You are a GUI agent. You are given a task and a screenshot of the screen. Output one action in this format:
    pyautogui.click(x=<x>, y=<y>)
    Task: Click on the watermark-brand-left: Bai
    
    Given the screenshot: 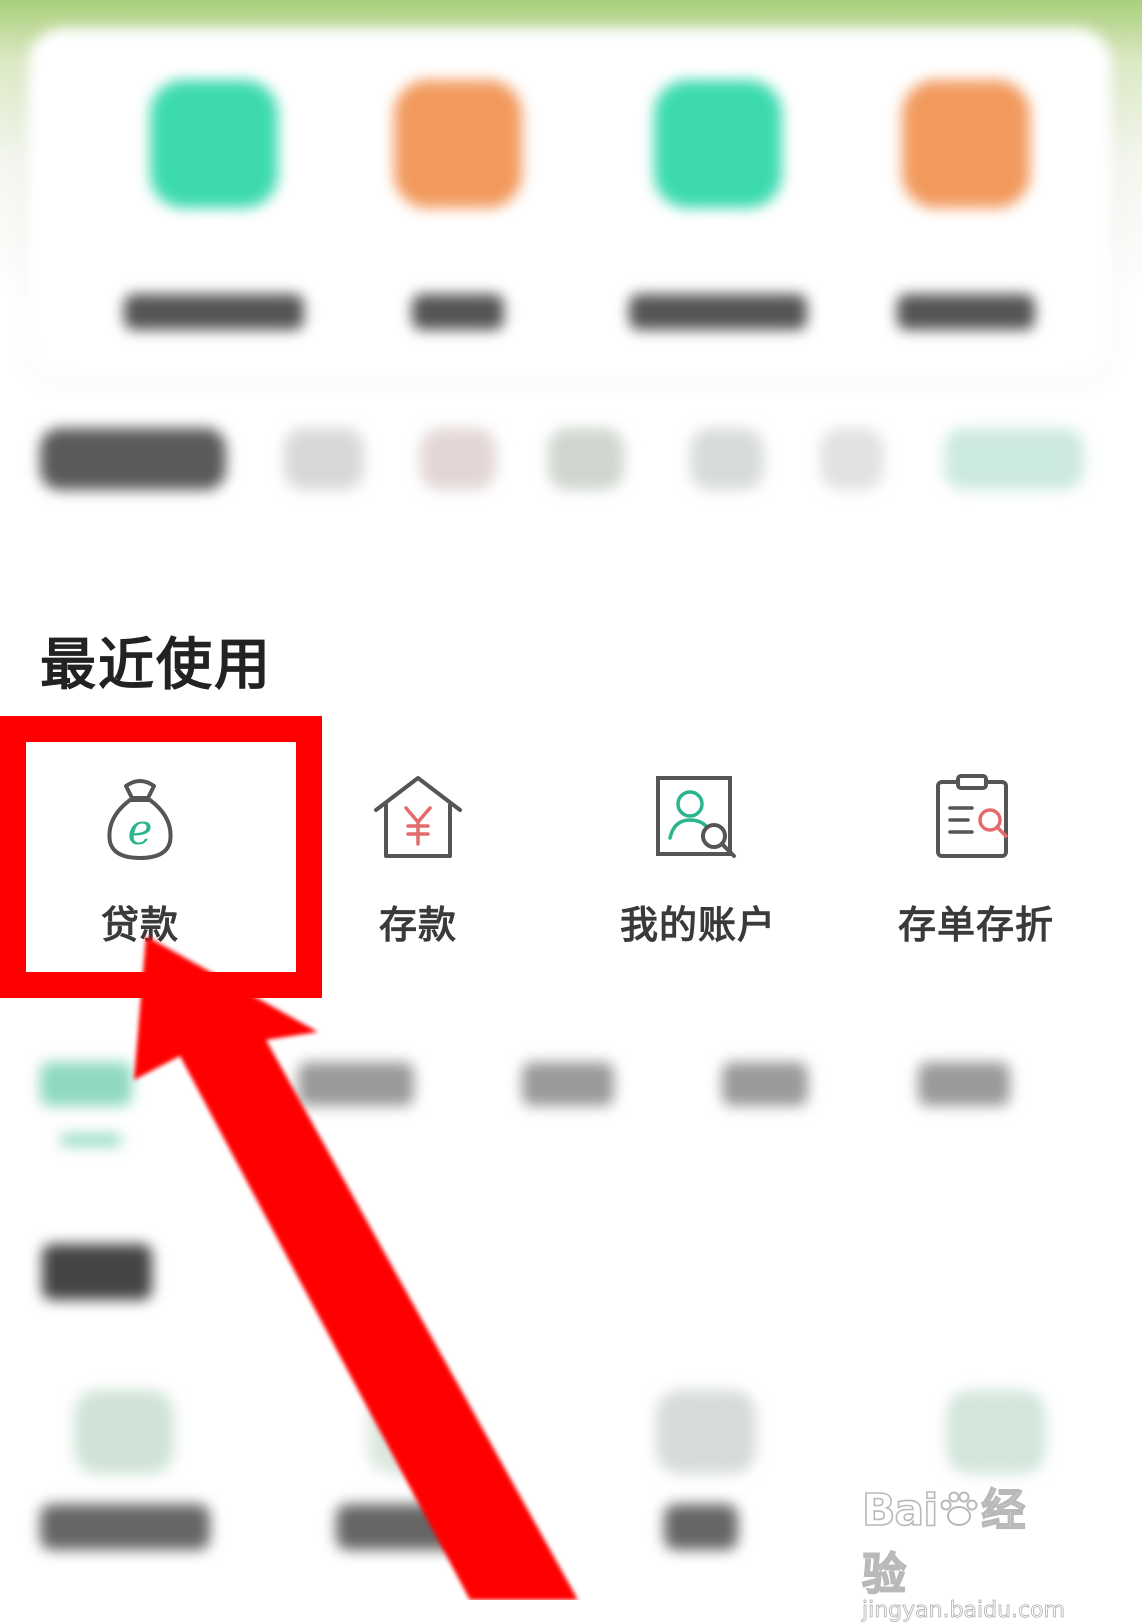 What is the action you would take?
    pyautogui.click(x=900, y=1510)
    